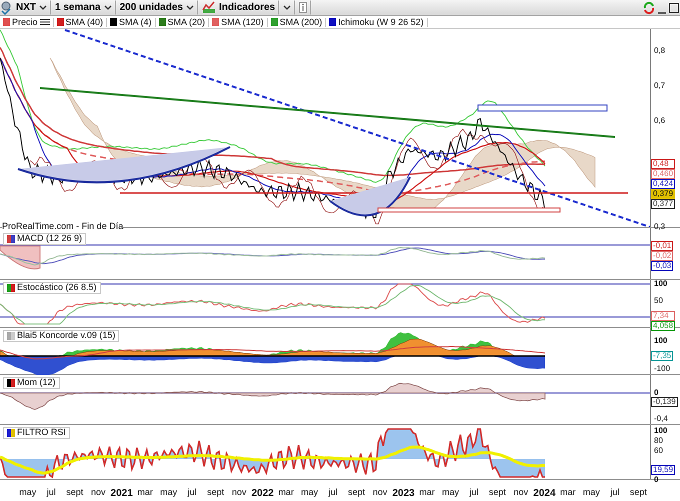  What do you see at coordinates (663, 315) in the screenshot?
I see `value-label: 7,34` at bounding box center [663, 315].